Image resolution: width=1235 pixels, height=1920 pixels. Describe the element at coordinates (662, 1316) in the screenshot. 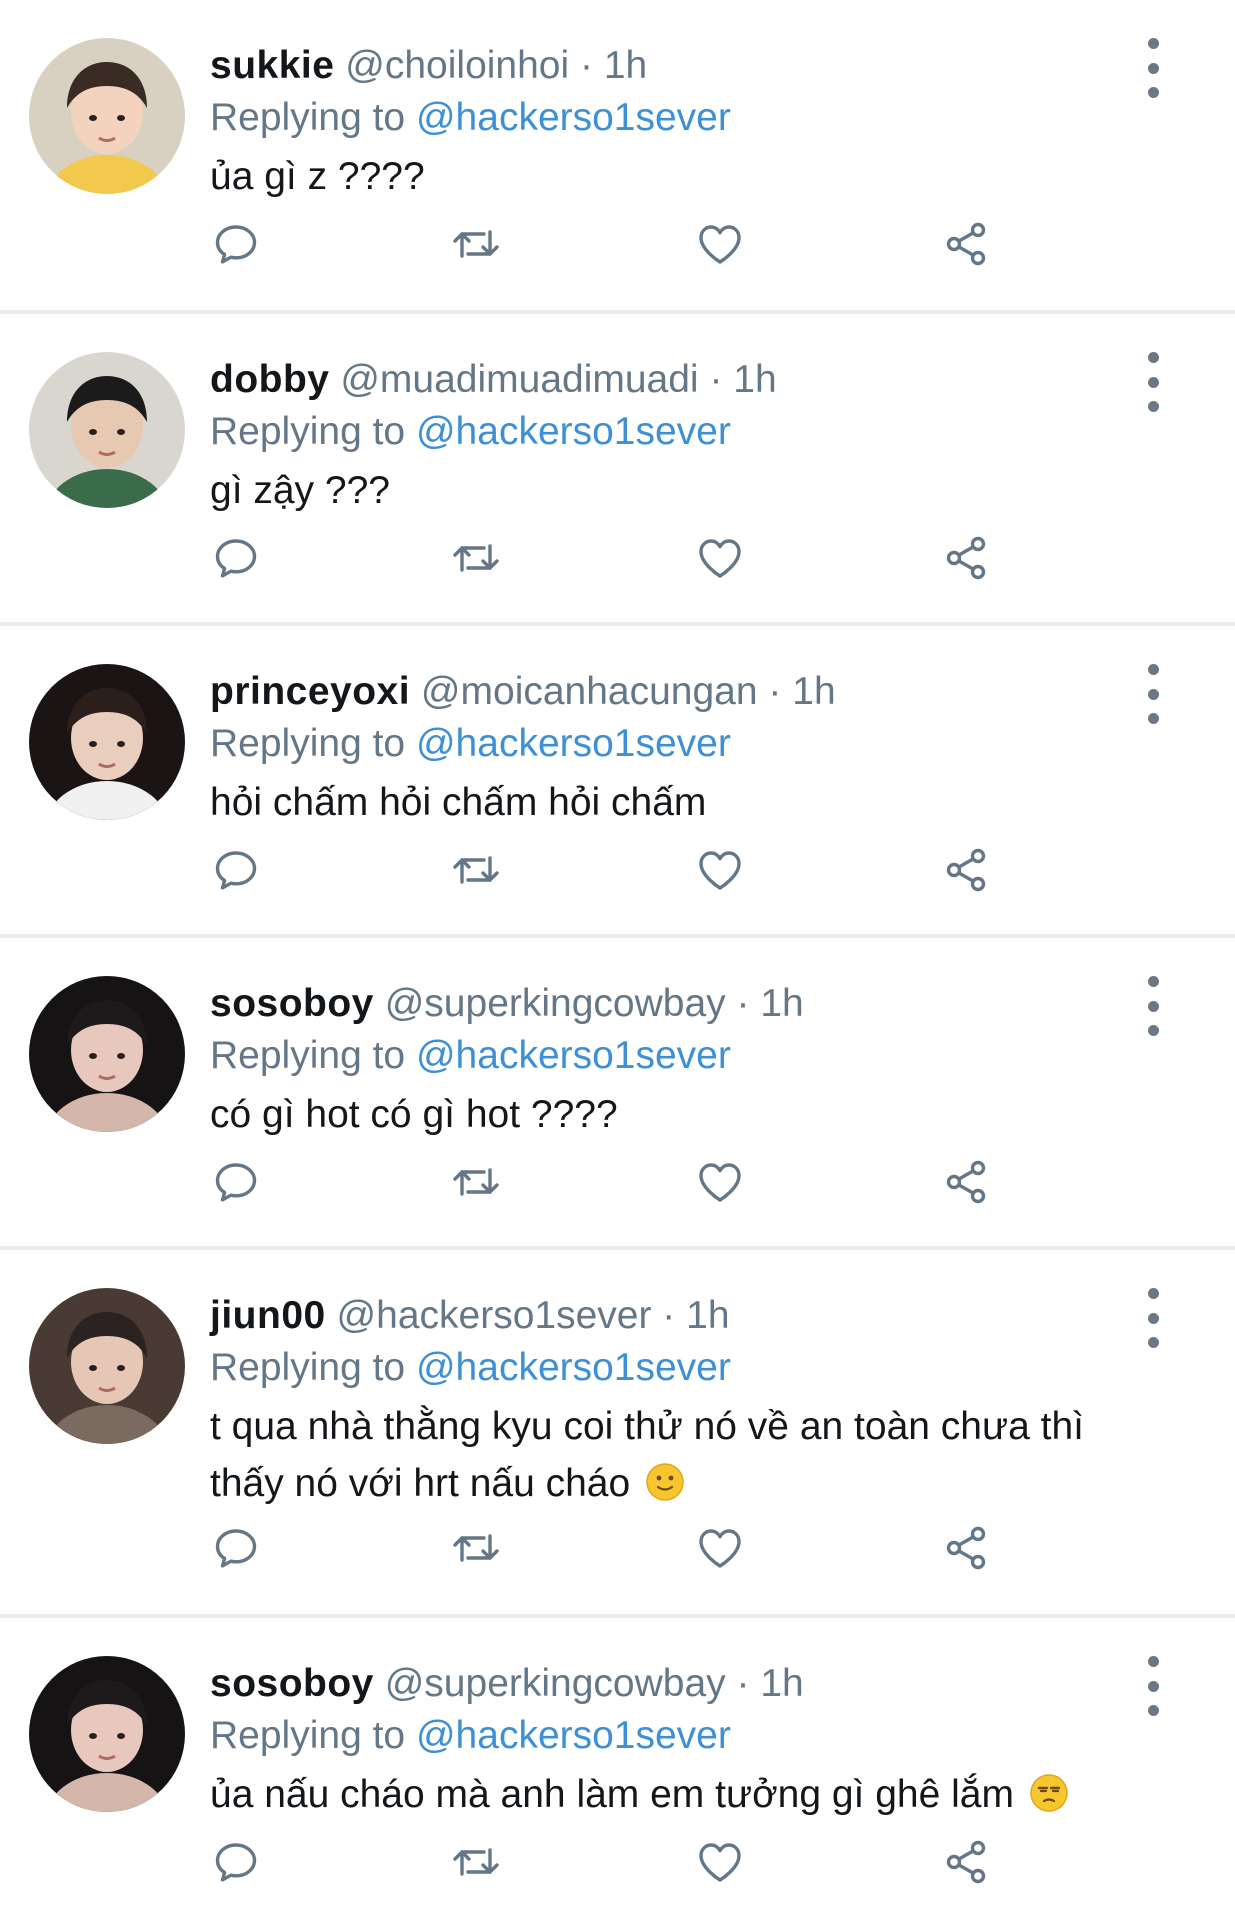

I see `reply-header: jiun00 @hackerso1sever · 1h` at that location.